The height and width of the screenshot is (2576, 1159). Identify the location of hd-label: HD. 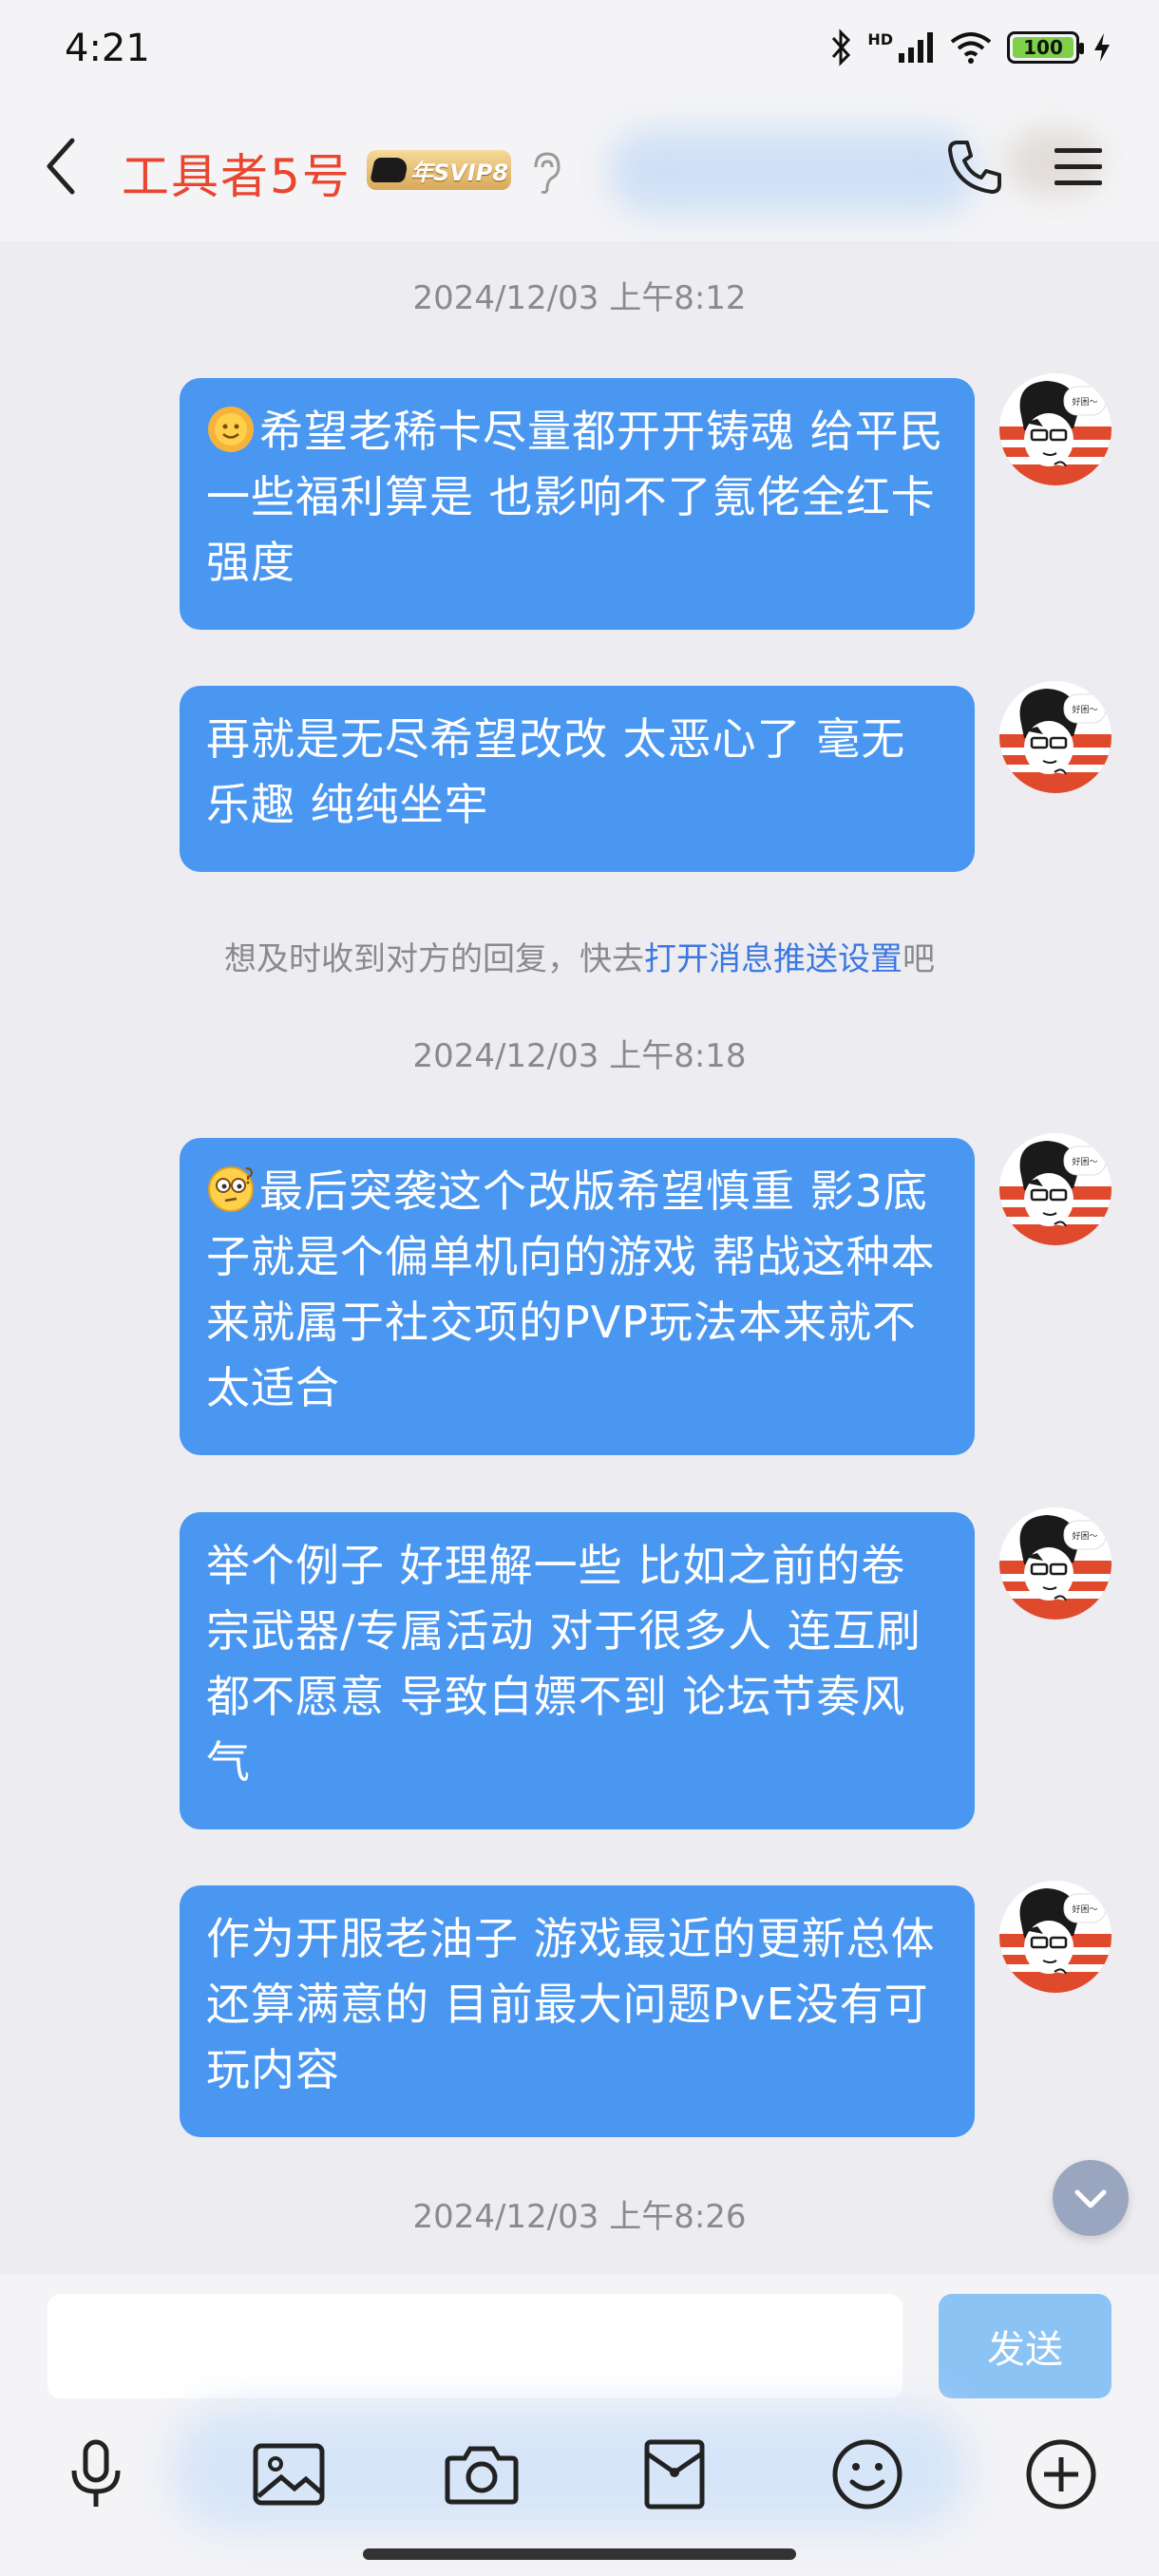
(880, 38).